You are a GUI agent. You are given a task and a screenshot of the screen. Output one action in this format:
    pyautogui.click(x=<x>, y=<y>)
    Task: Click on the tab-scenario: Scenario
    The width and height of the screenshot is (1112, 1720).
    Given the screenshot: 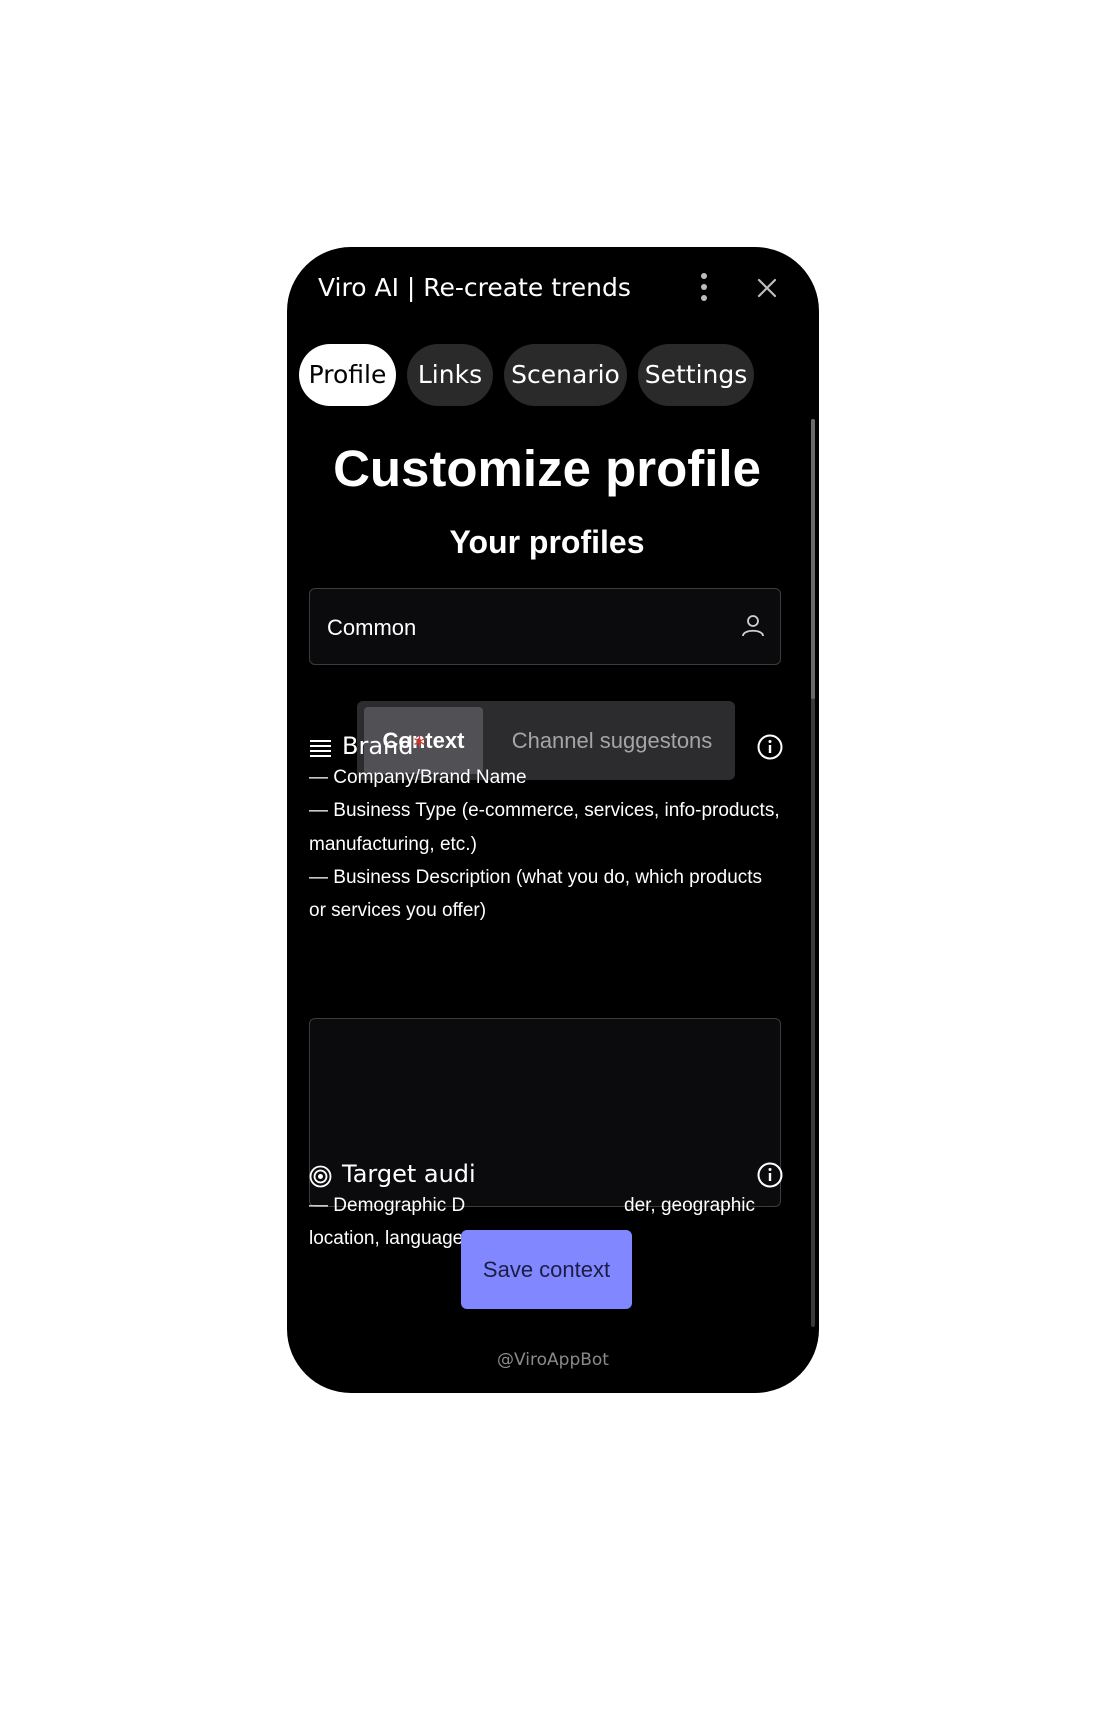 What is the action you would take?
    pyautogui.click(x=565, y=375)
    